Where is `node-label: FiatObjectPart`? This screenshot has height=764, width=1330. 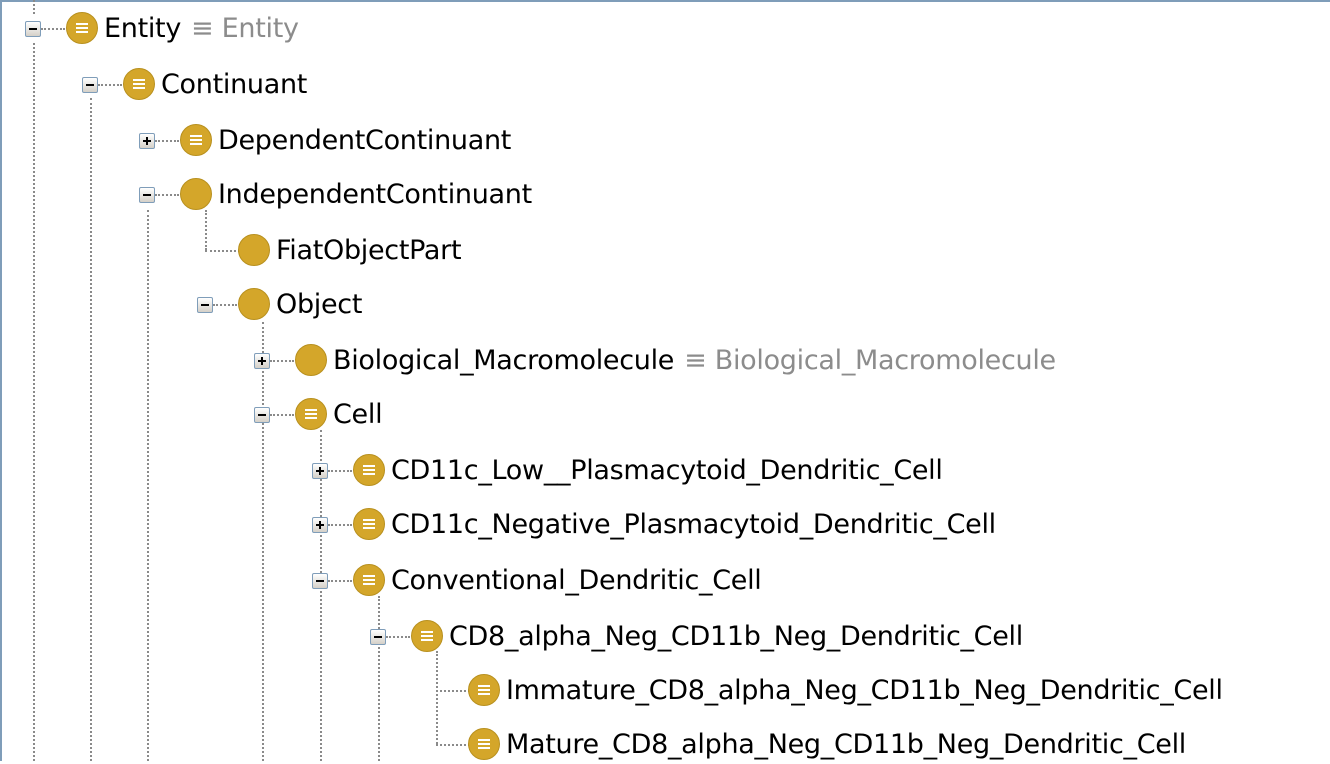
node-label: FiatObjectPart is located at coordinates (369, 250).